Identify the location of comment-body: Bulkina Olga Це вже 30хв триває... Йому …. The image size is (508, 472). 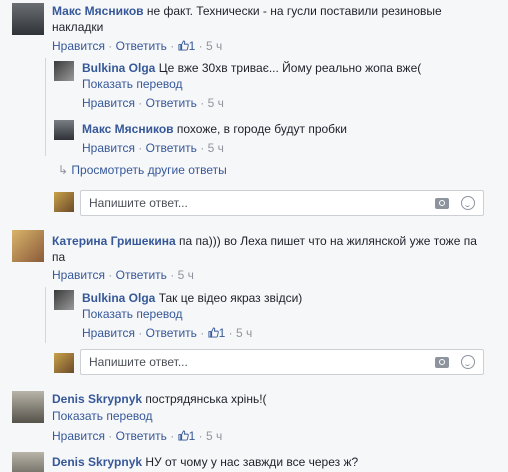
(251, 68).